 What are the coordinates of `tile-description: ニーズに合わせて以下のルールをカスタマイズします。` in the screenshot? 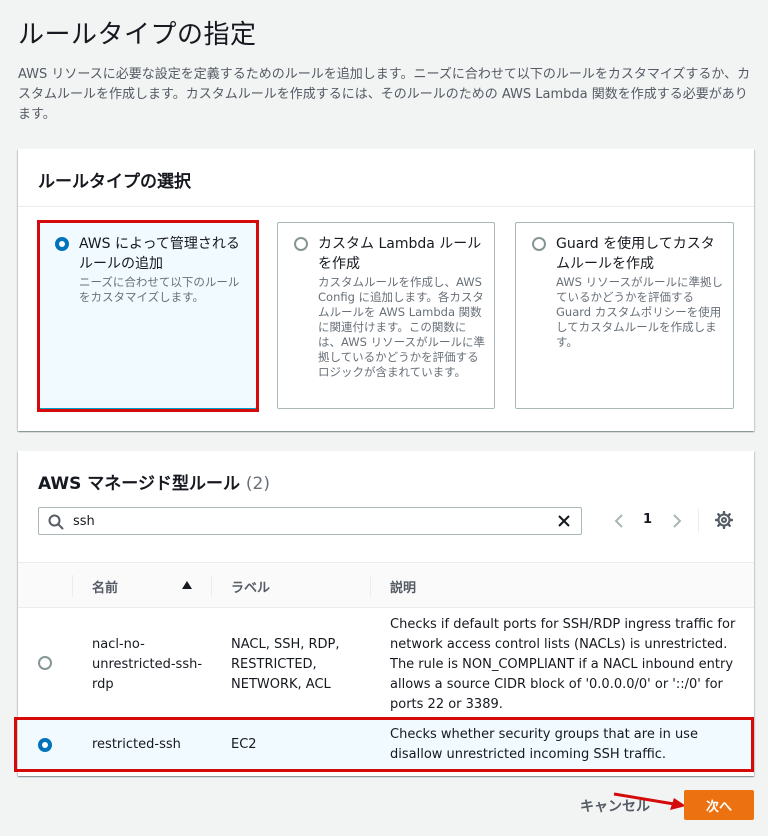 It's located at (159, 289).